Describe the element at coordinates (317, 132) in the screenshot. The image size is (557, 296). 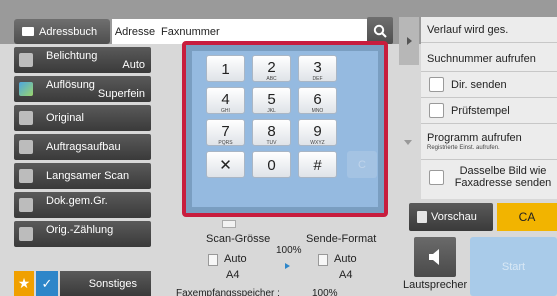
I see `key-9: 9 WXYZ` at that location.